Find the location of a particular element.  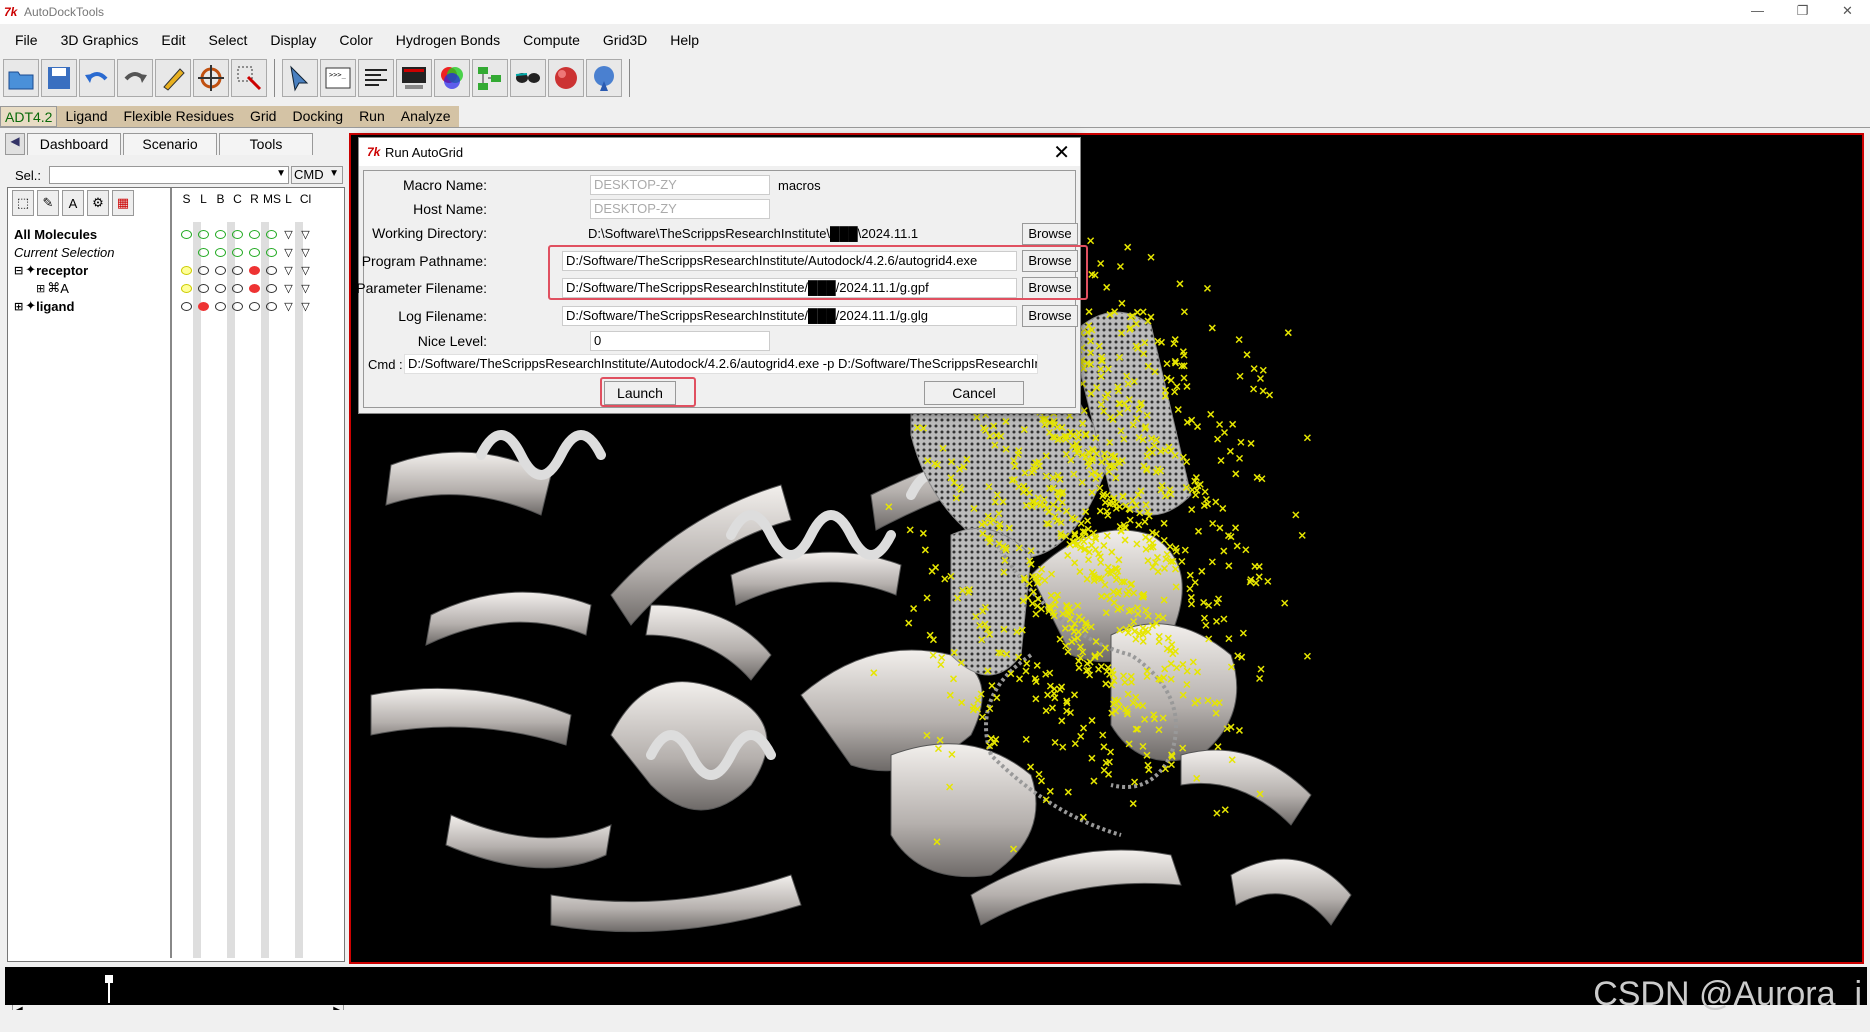

color-cube-icon is located at coordinates (452, 78).